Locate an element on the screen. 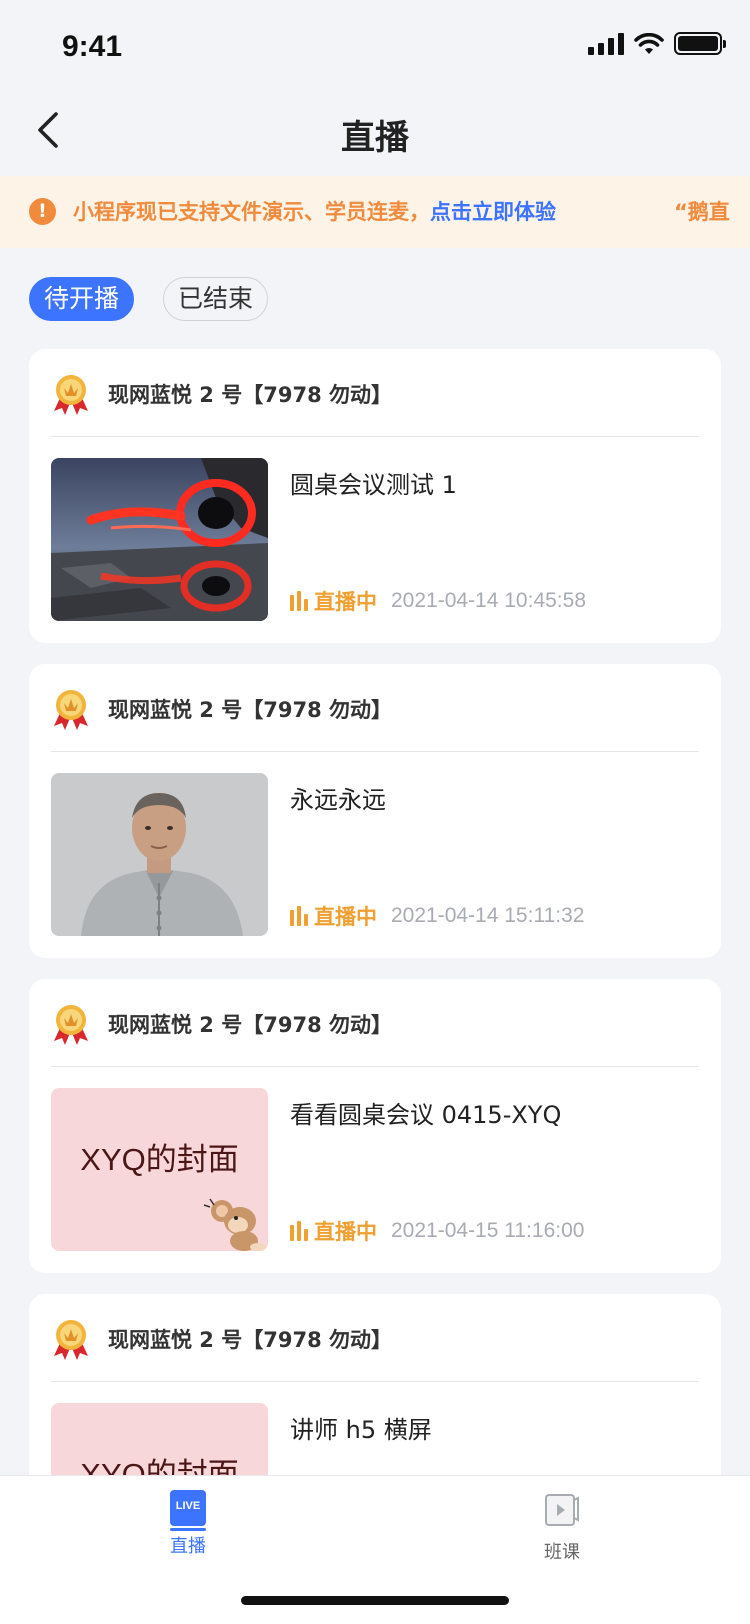  tab-ended: 已结束 is located at coordinates (216, 299).